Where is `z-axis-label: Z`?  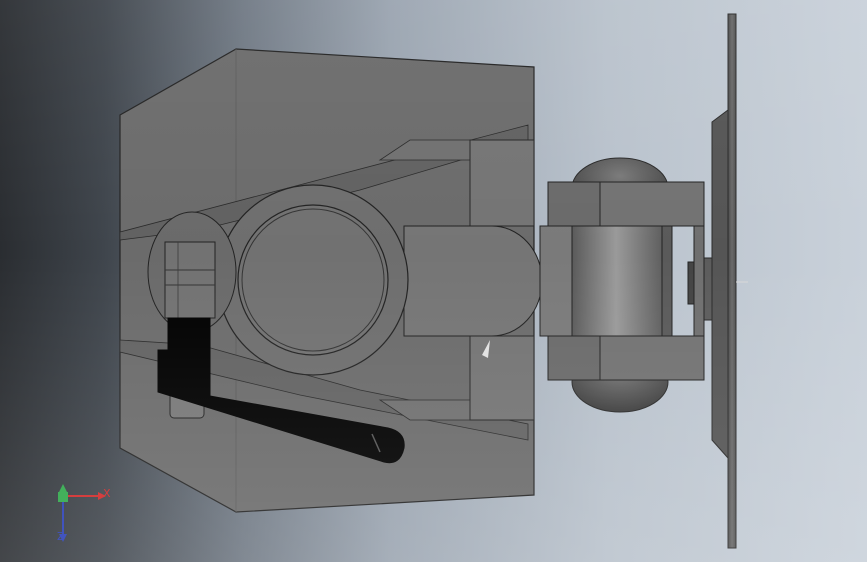 z-axis-label: Z is located at coordinates (61, 536).